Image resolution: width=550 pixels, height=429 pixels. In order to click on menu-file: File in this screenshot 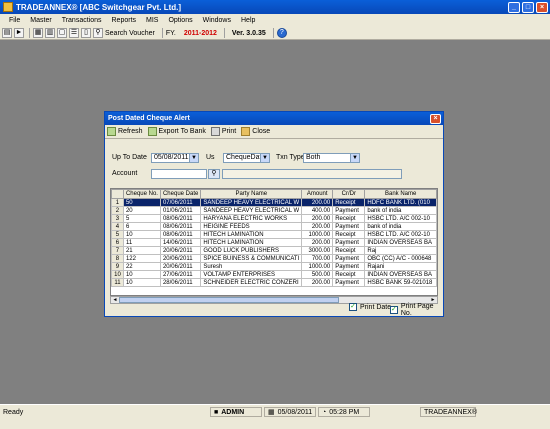, I will do `click(14, 20)`.